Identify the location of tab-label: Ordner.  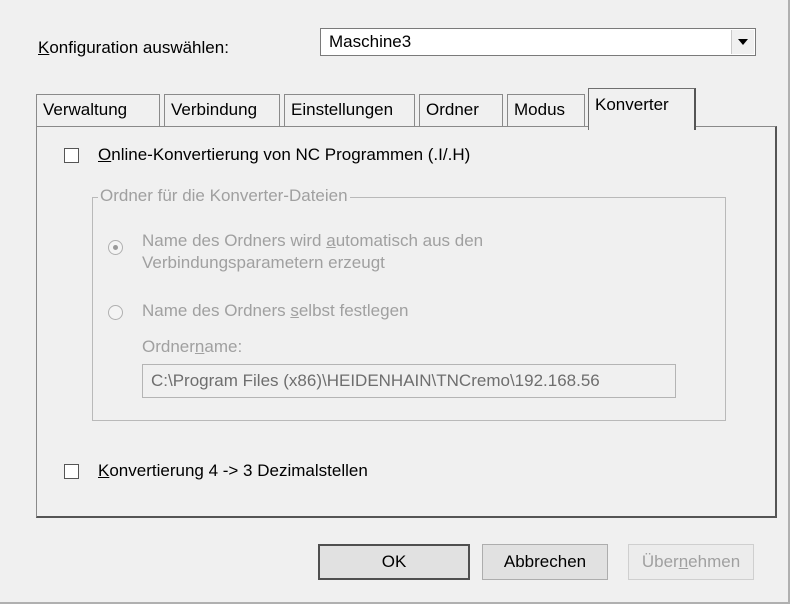
(452, 109).